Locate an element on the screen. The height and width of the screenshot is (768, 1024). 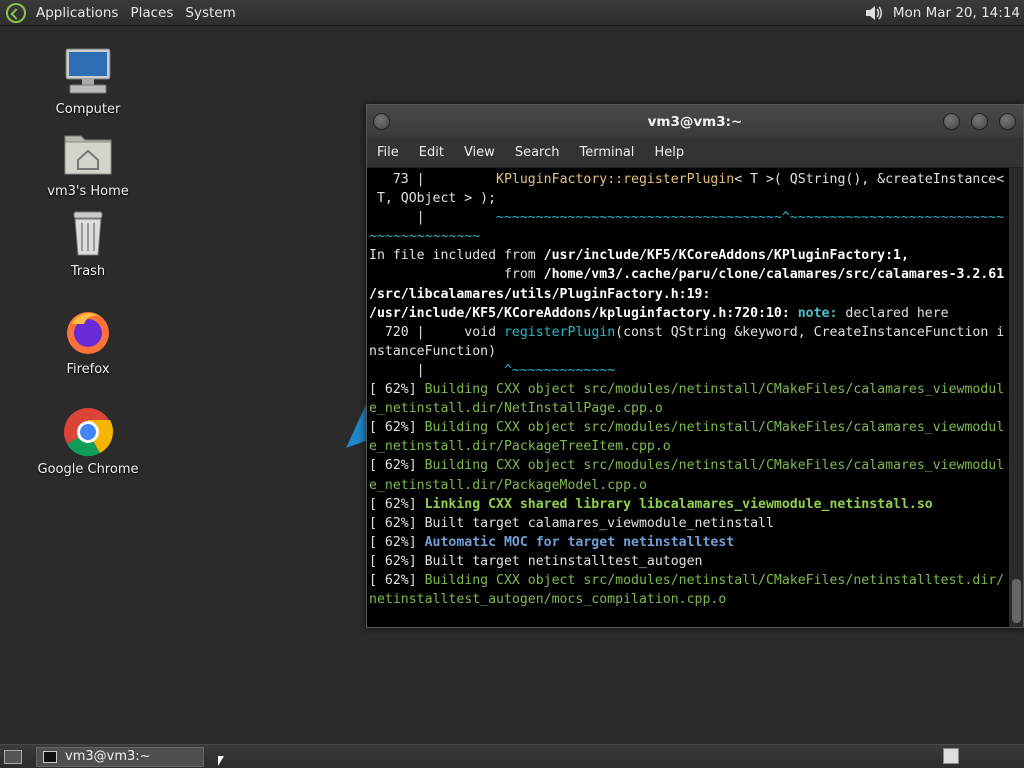
volume-icon is located at coordinates (873, 13).